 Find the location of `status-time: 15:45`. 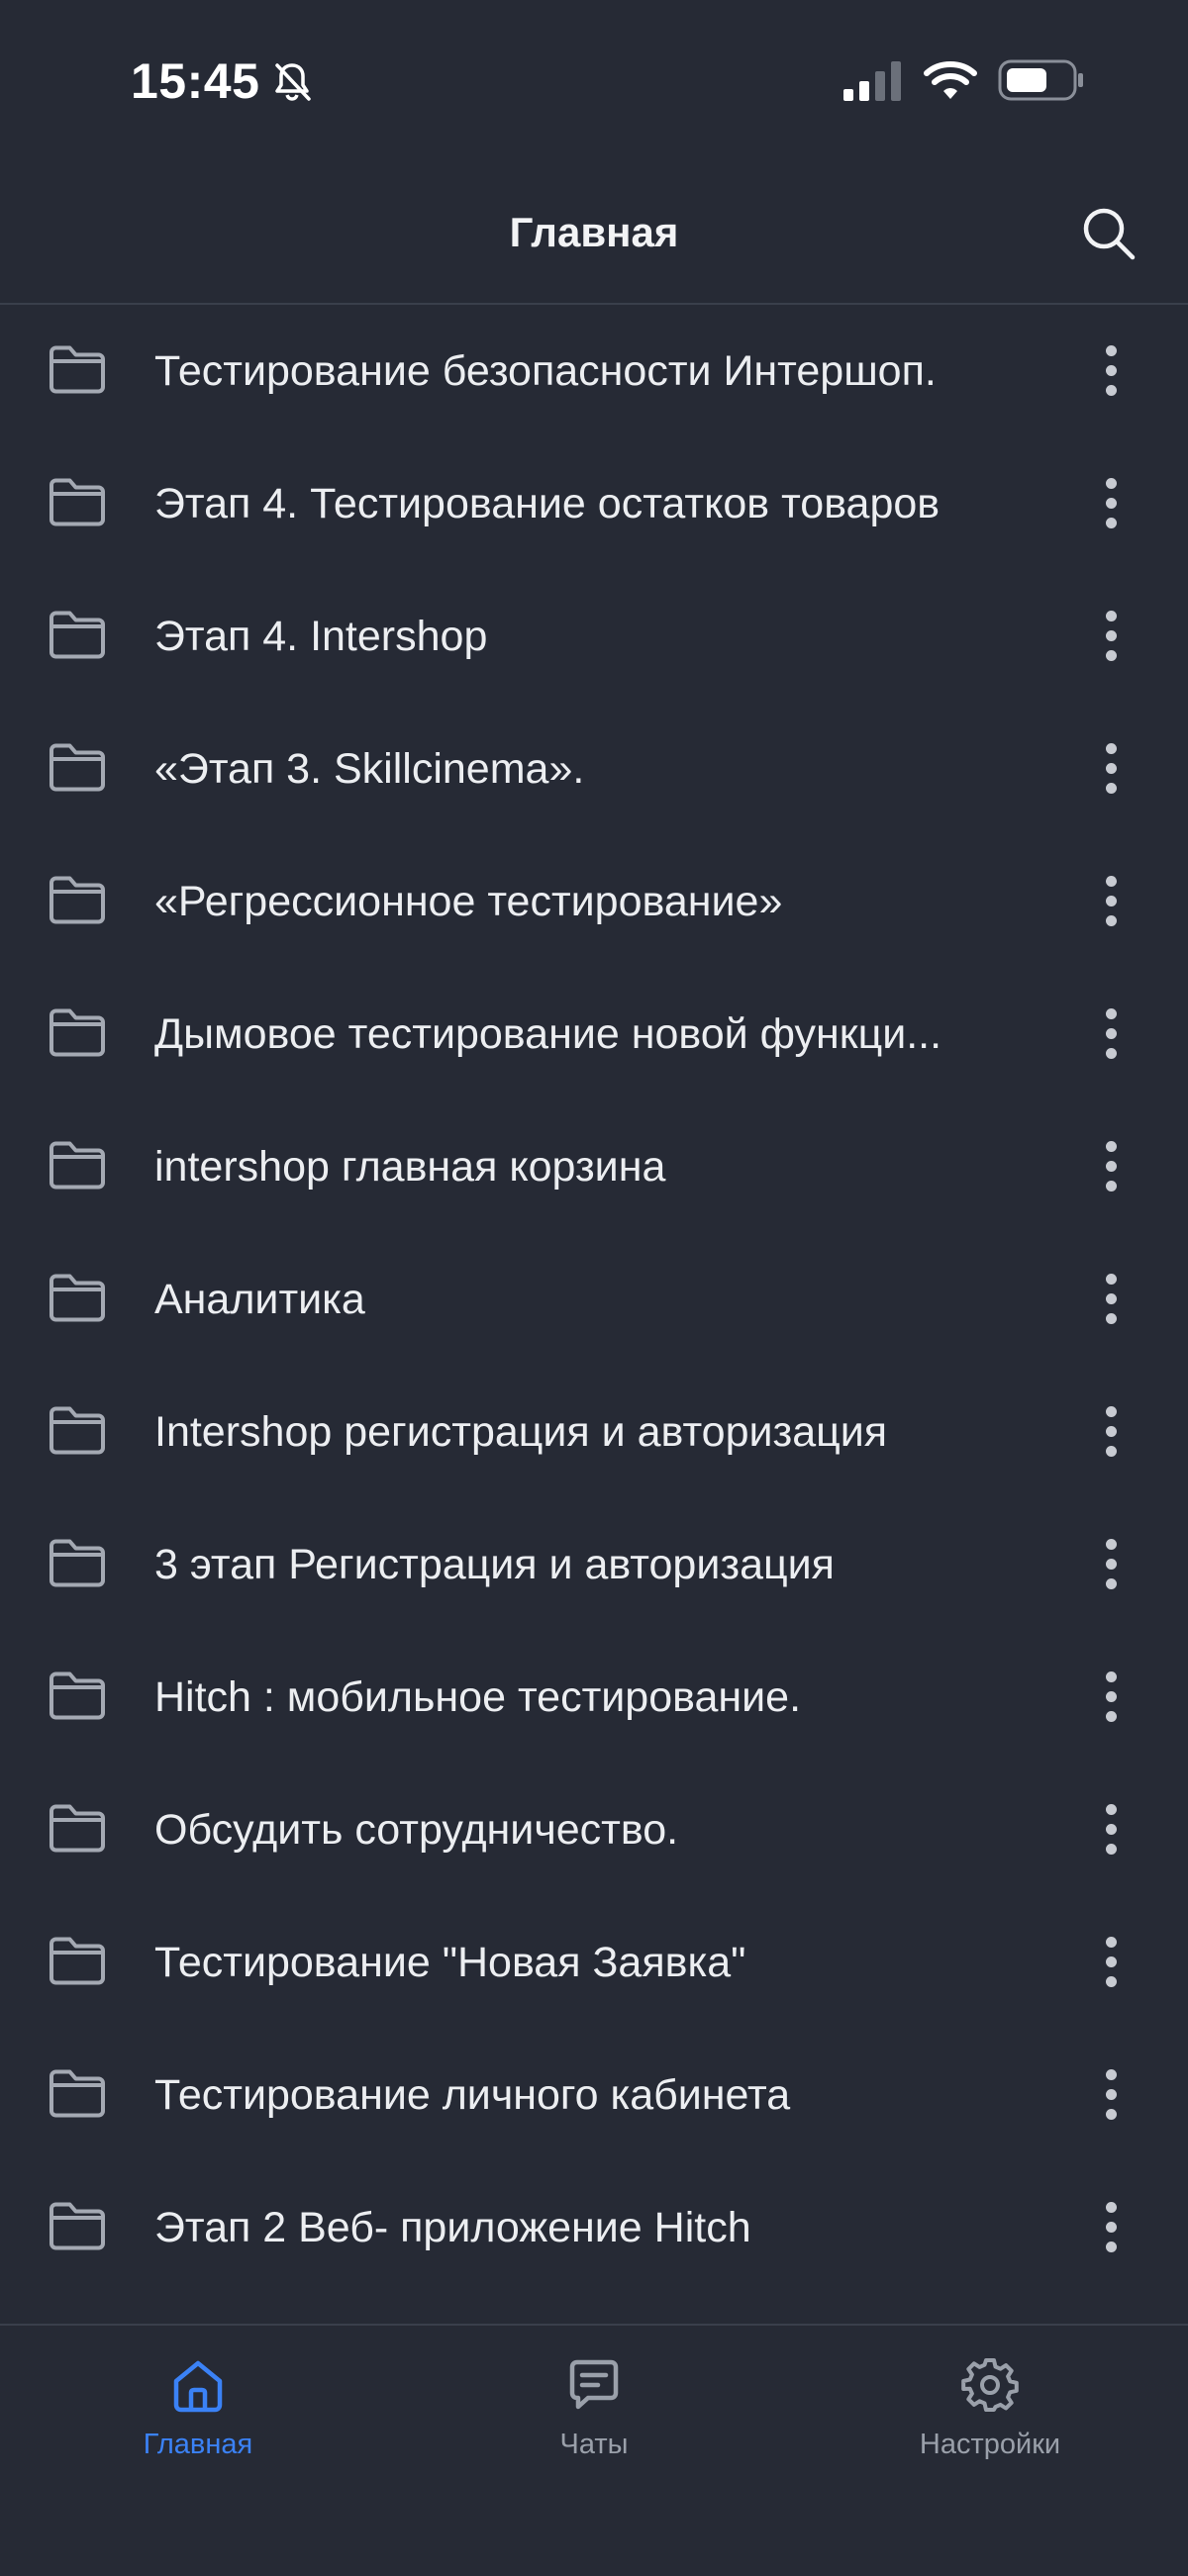

status-time: 15:45 is located at coordinates (195, 81).